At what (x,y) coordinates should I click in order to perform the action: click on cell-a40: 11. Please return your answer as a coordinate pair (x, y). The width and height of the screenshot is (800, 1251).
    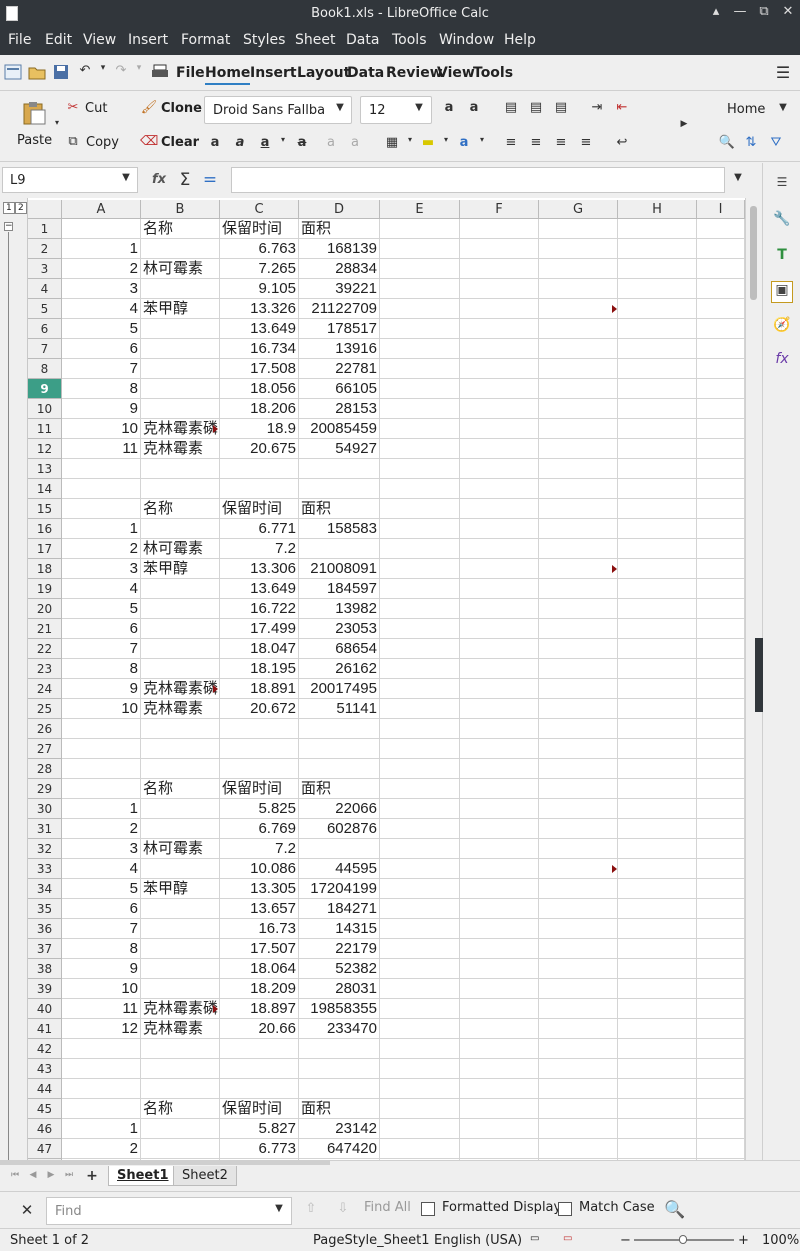
    Looking at the image, I should click on (101, 1009).